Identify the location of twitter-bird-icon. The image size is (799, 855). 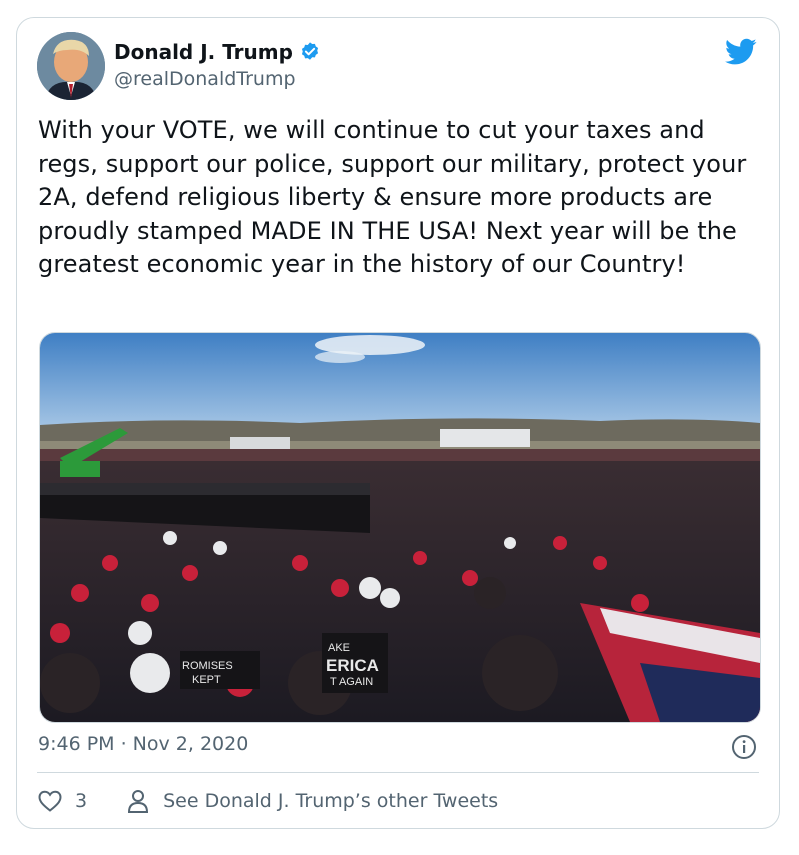
(741, 52).